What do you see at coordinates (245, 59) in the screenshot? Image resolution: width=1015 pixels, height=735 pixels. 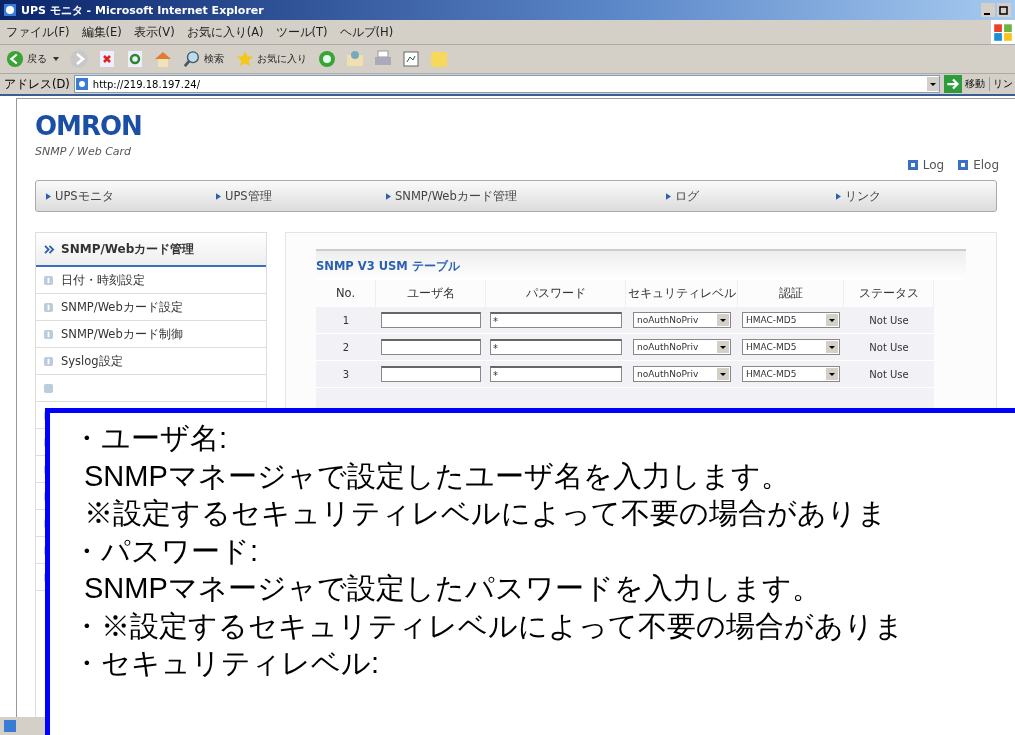 I see `star-icon` at bounding box center [245, 59].